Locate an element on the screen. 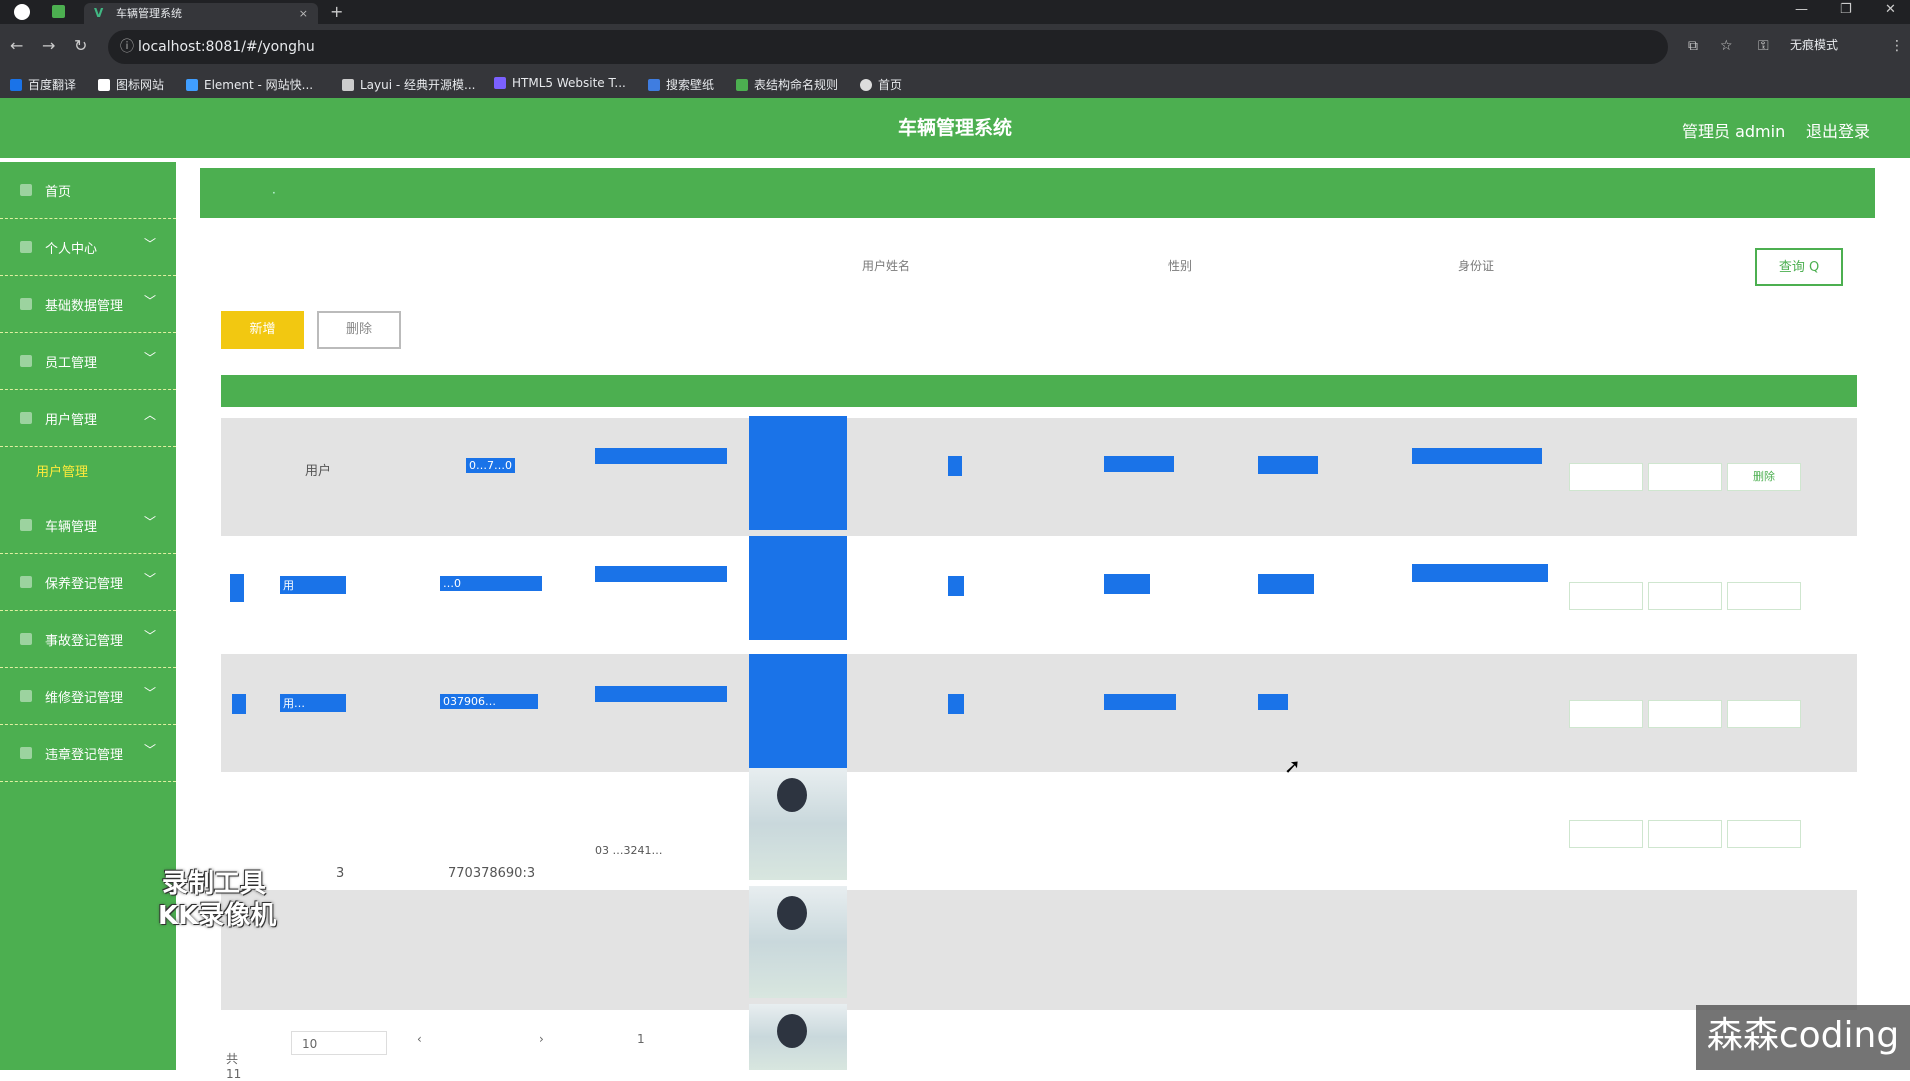 The height and width of the screenshot is (1081, 1910). bookmark-item: 图标网站 is located at coordinates (131, 84).